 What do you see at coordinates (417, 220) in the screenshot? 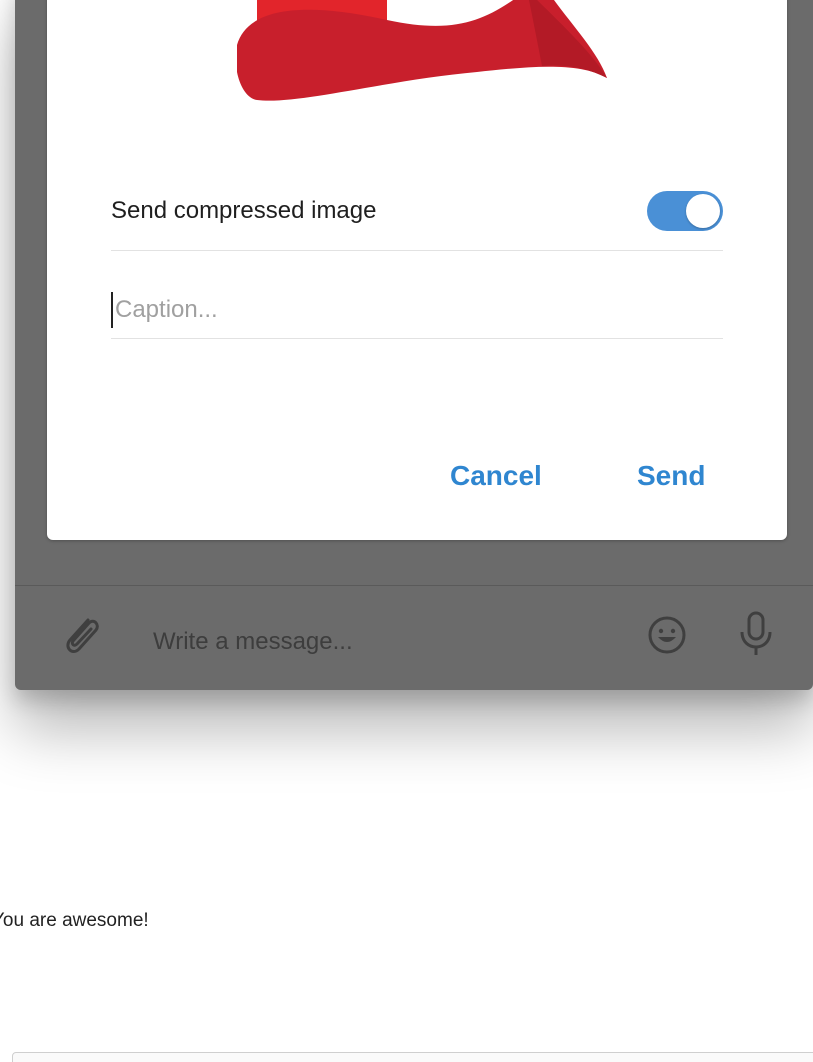
I see `compress-toggle-row: Send compressed image` at bounding box center [417, 220].